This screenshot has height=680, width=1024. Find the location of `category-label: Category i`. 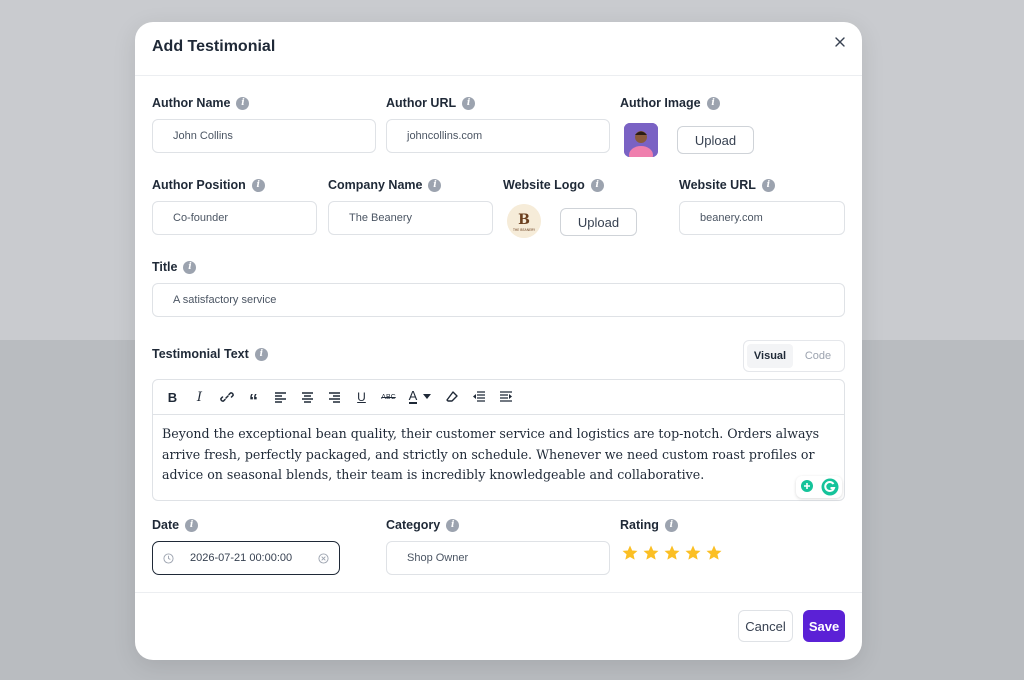

category-label: Category i is located at coordinates (423, 525).